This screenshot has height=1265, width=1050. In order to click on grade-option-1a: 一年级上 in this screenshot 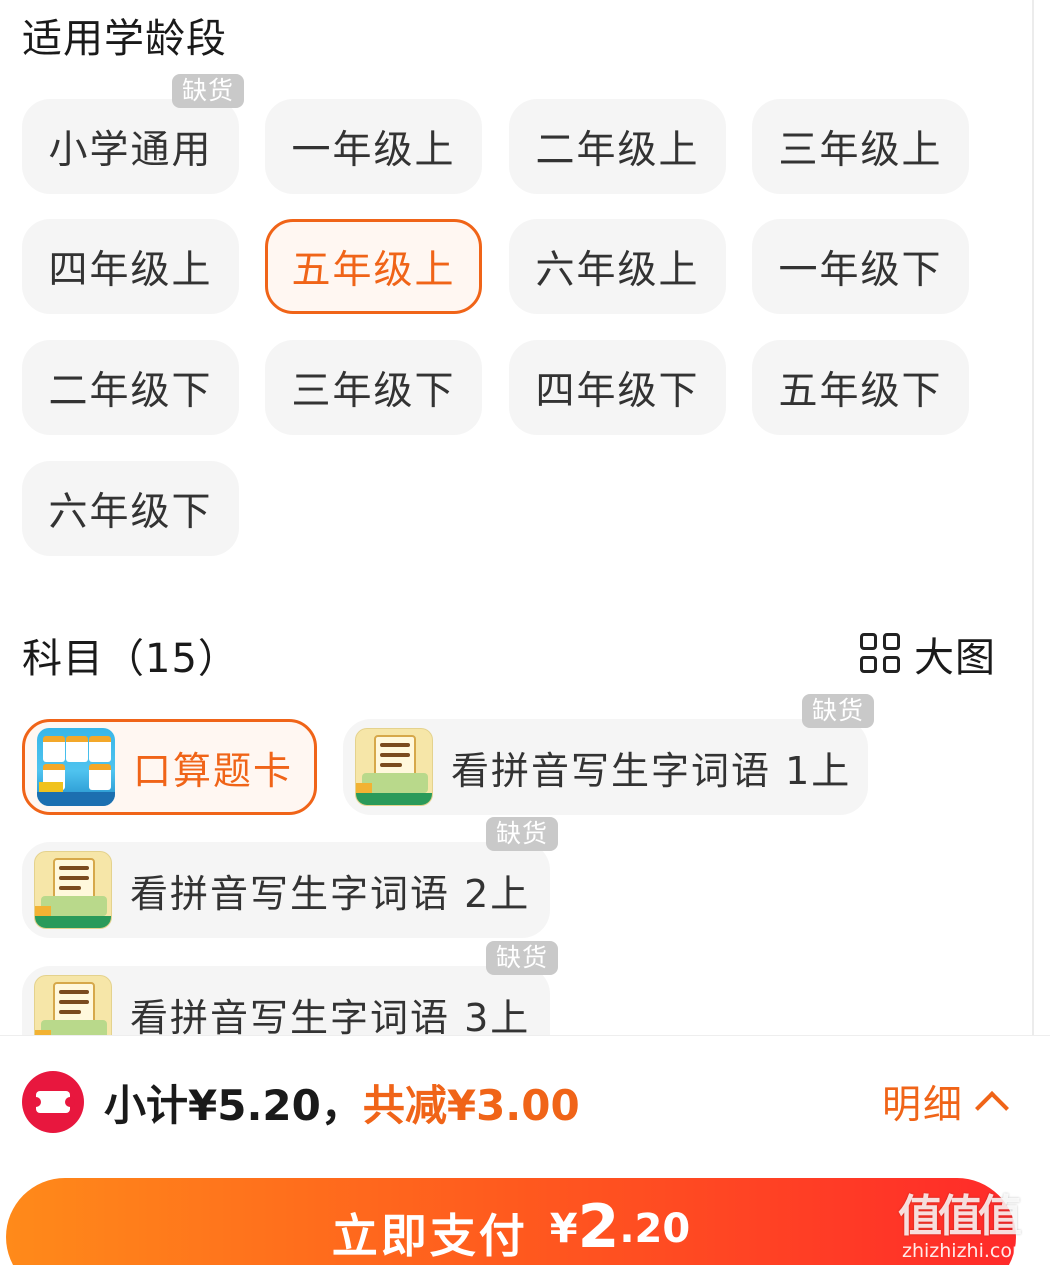, I will do `click(373, 146)`.